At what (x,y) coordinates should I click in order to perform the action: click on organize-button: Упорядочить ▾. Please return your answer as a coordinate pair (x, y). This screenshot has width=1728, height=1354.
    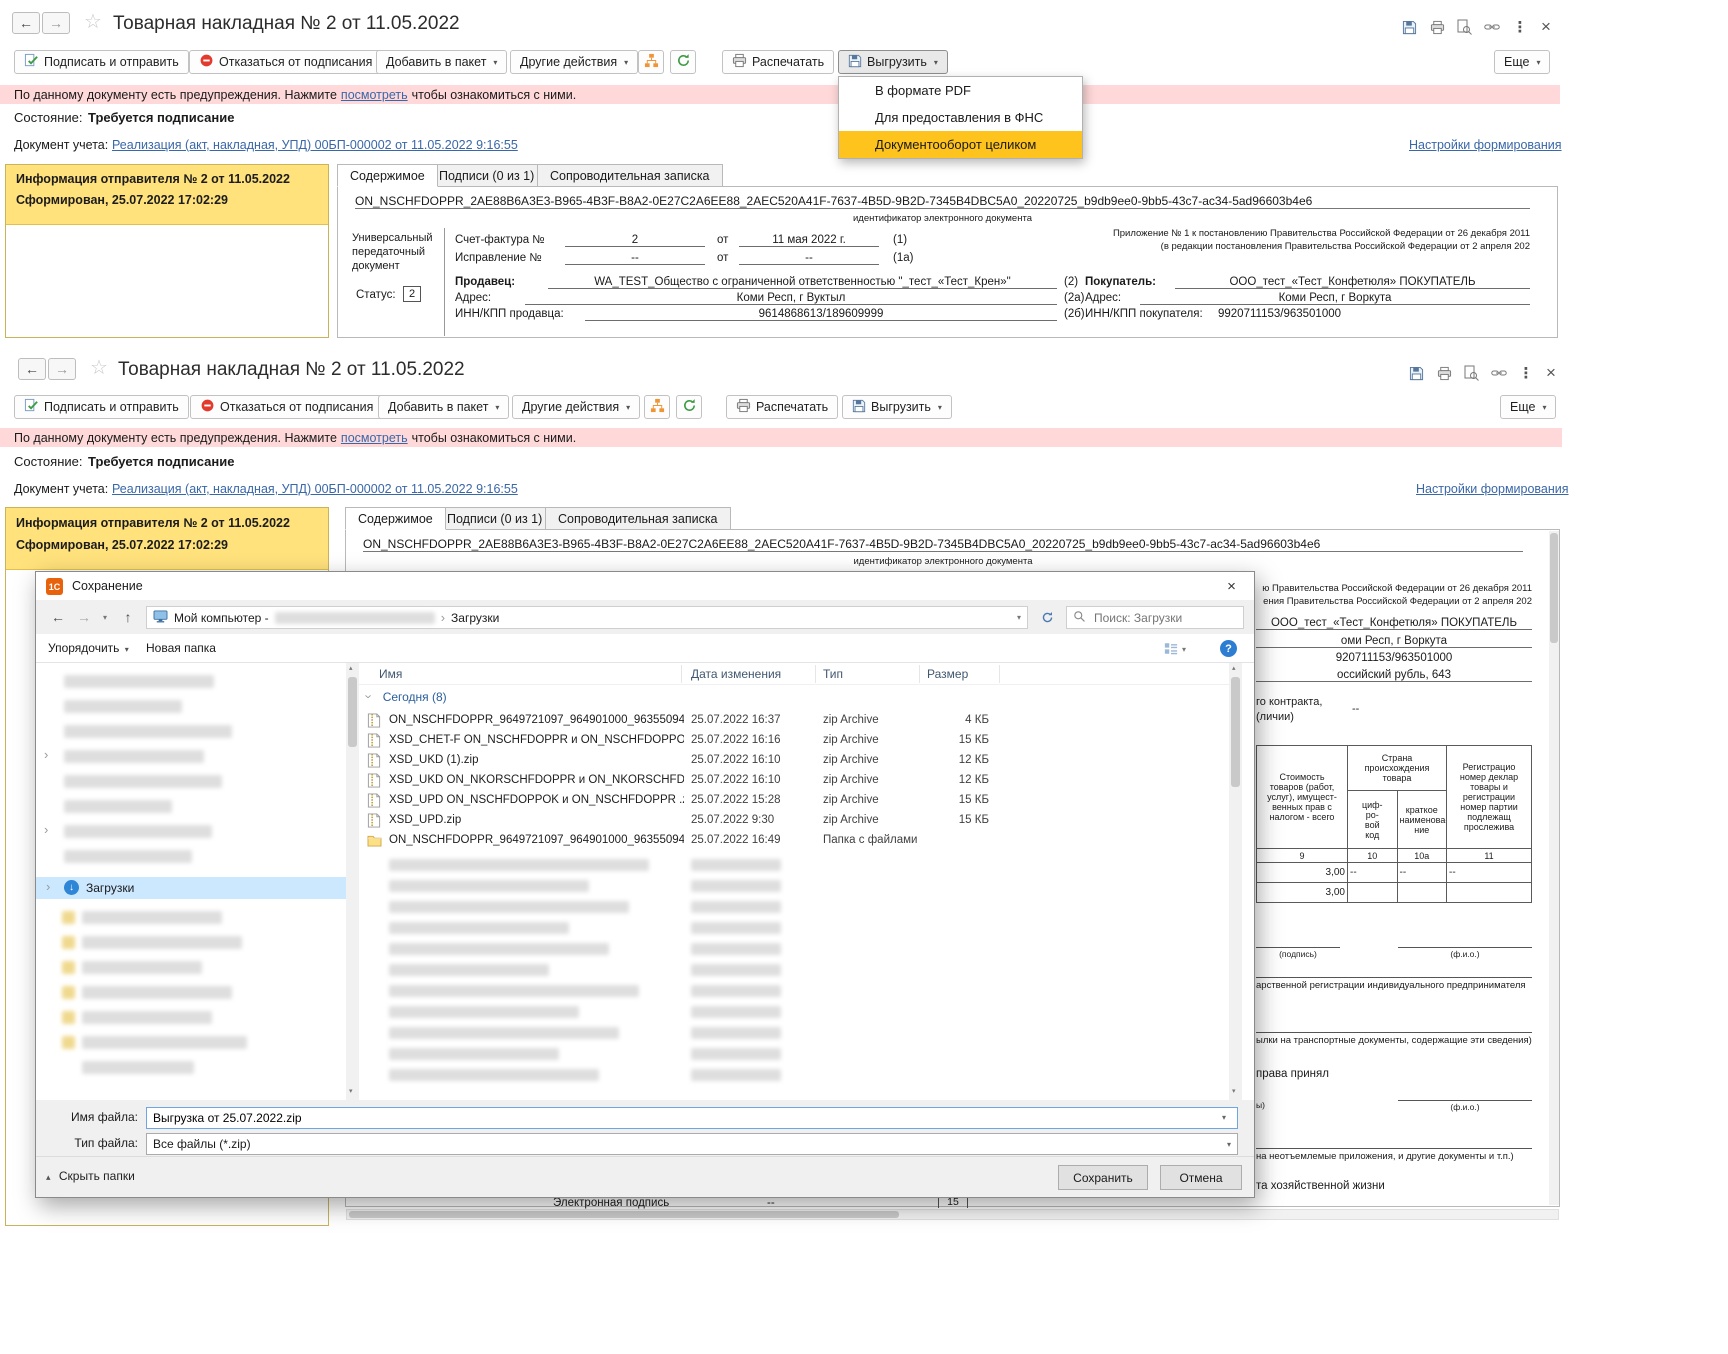
    Looking at the image, I should click on (88, 648).